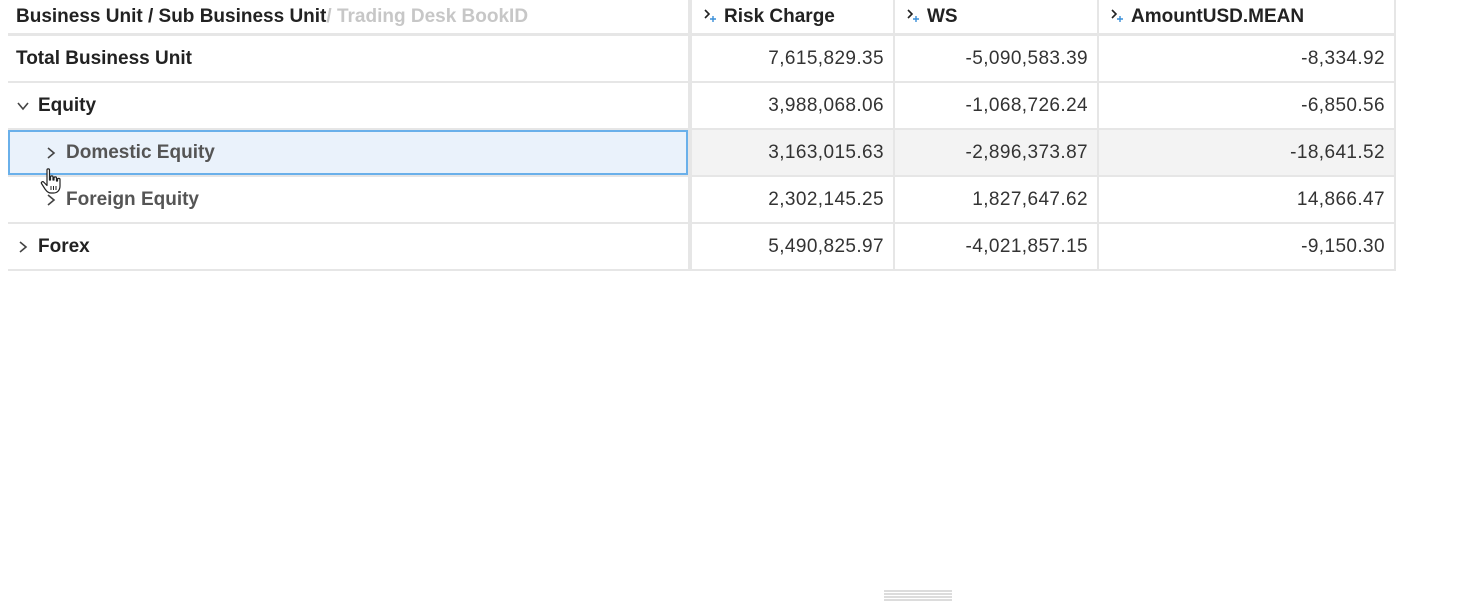 This screenshot has height=604, width=1464. I want to click on row-label-cell: Foreign Equity, so click(348, 199).